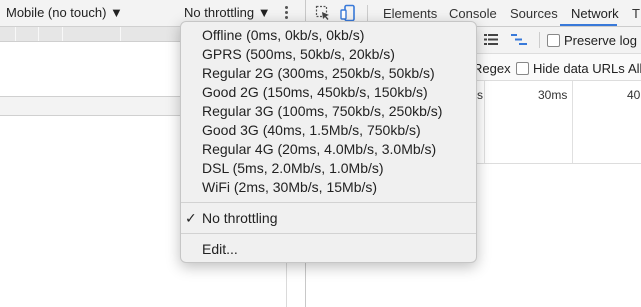  I want to click on filter-all: All, so click(634, 68).